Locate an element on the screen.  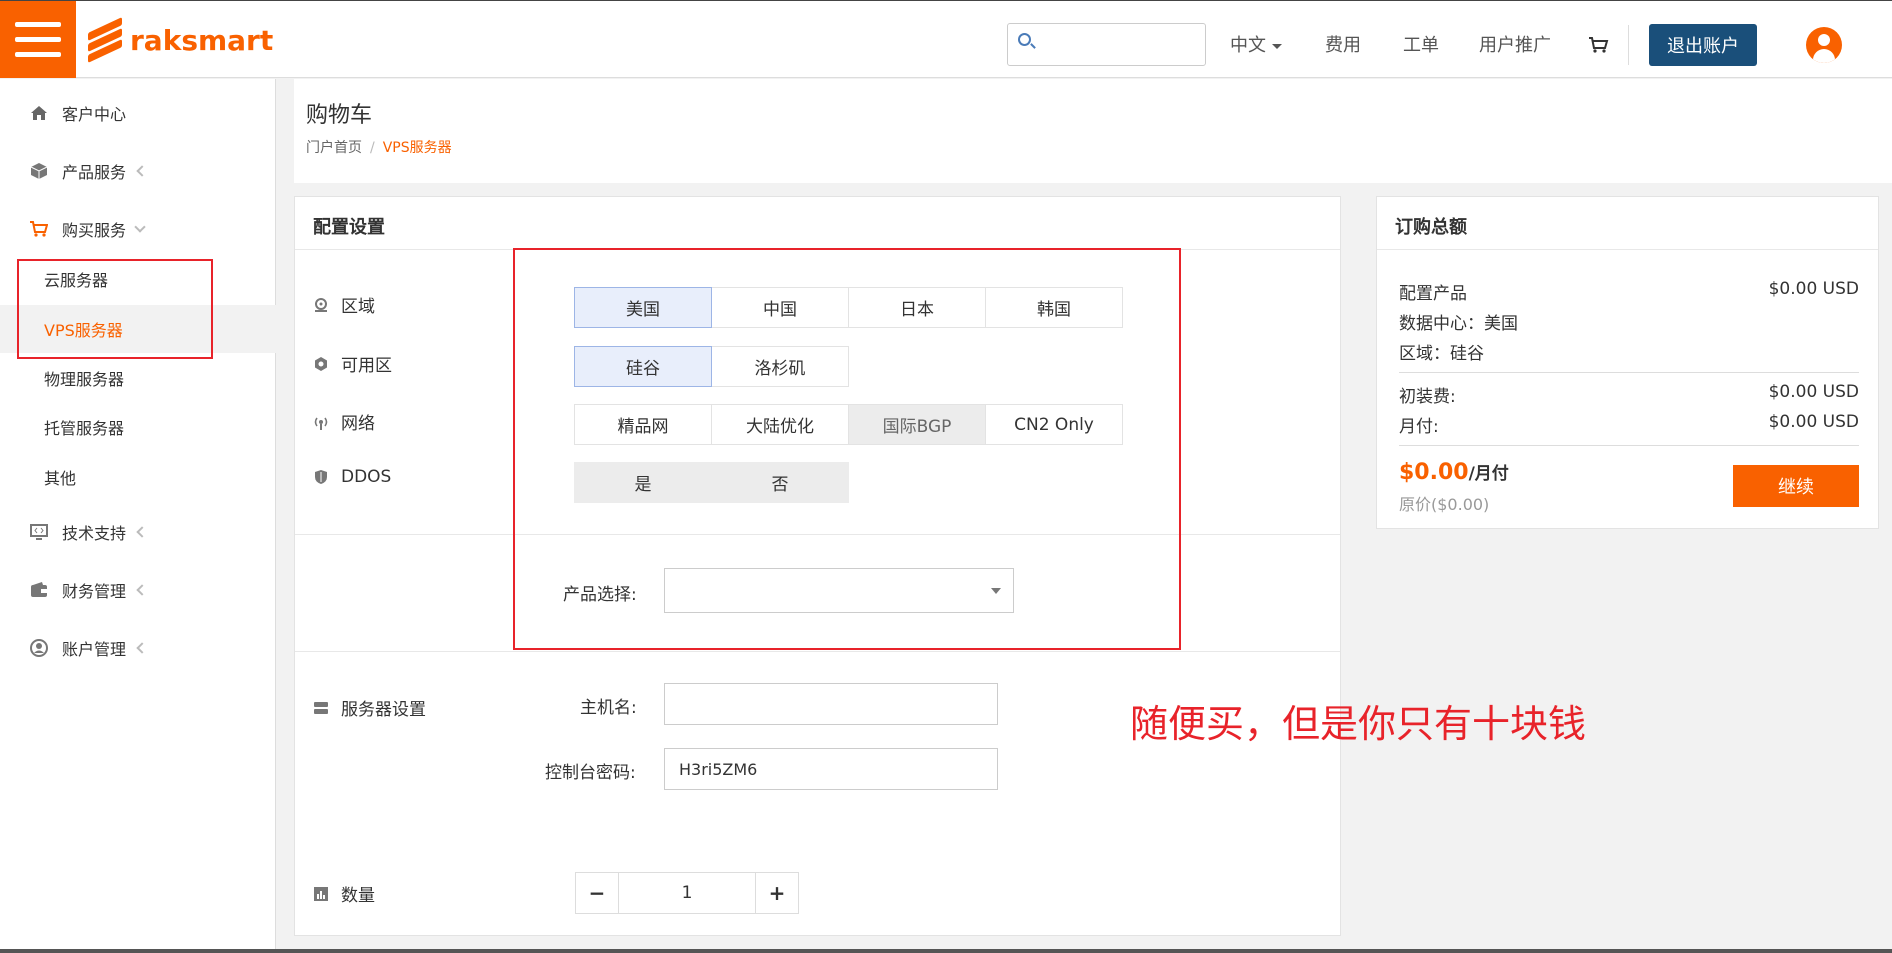
total-unit: /月付 is located at coordinates (1488, 474).